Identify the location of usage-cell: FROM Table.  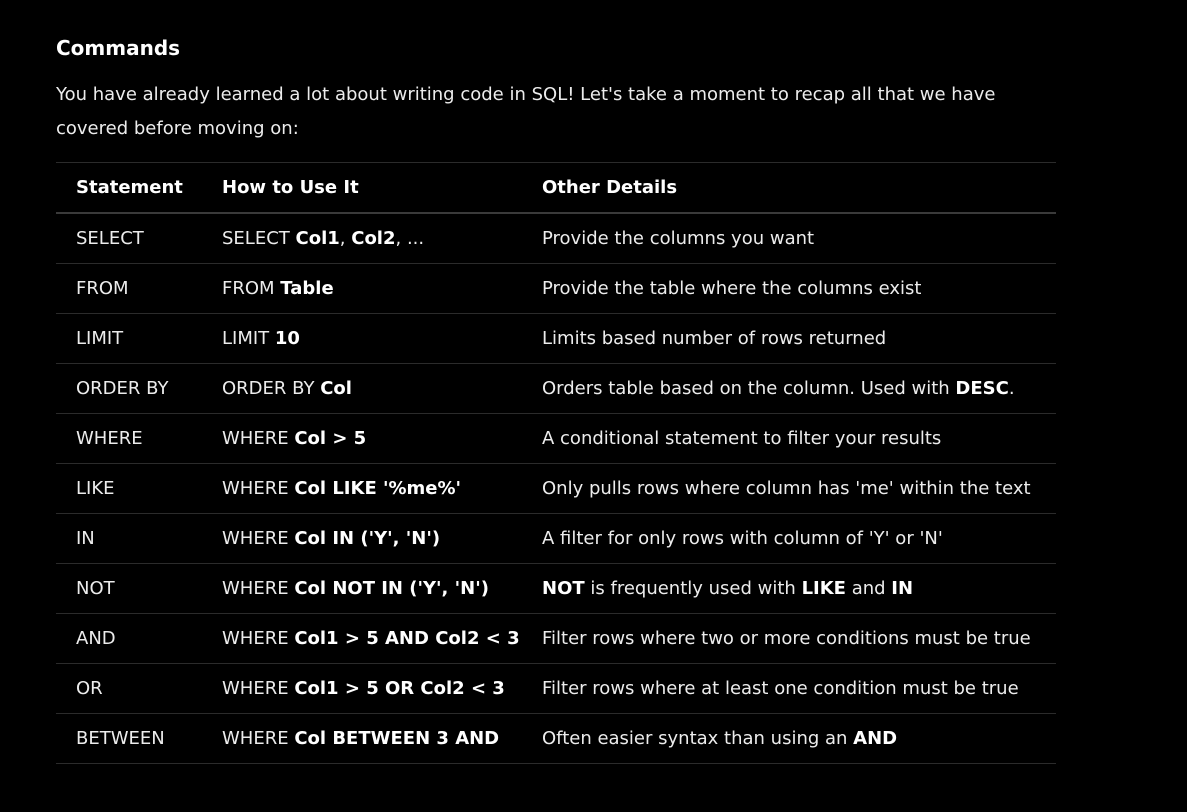
(362, 288).